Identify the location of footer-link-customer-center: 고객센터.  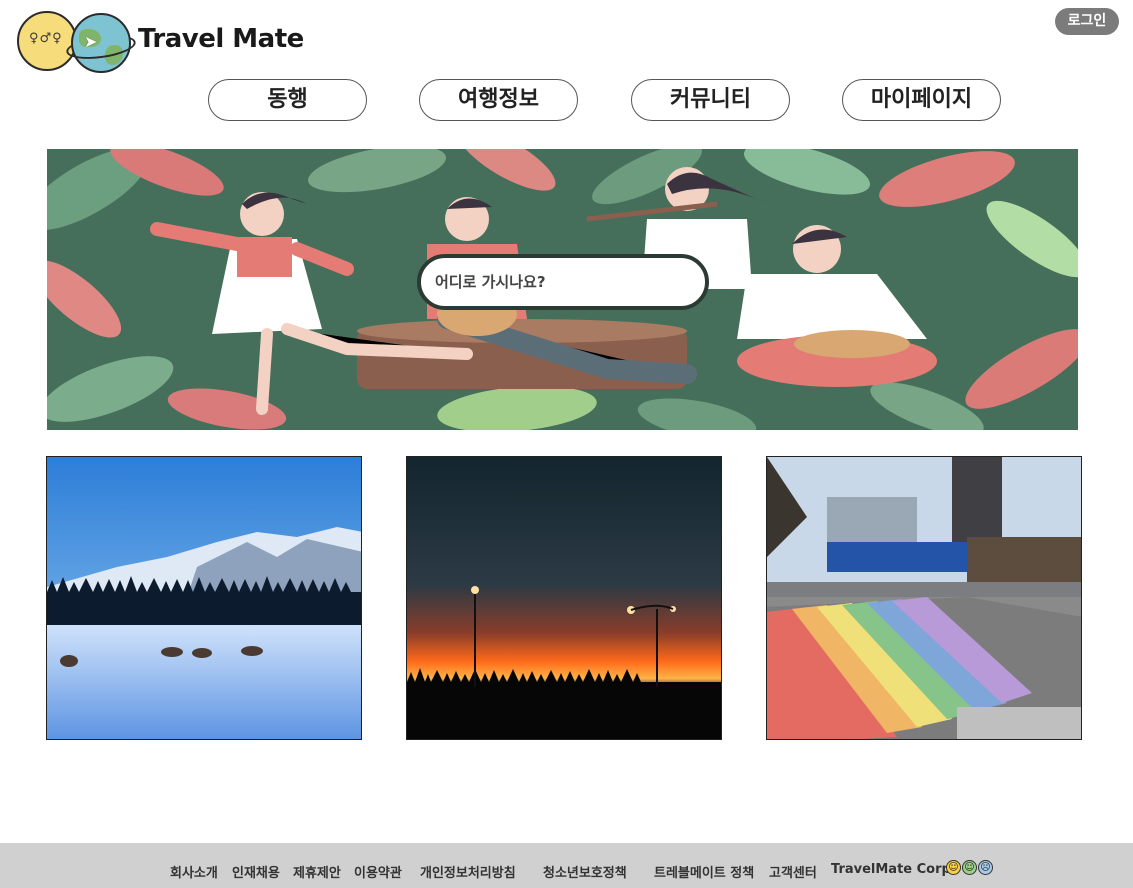
(793, 871).